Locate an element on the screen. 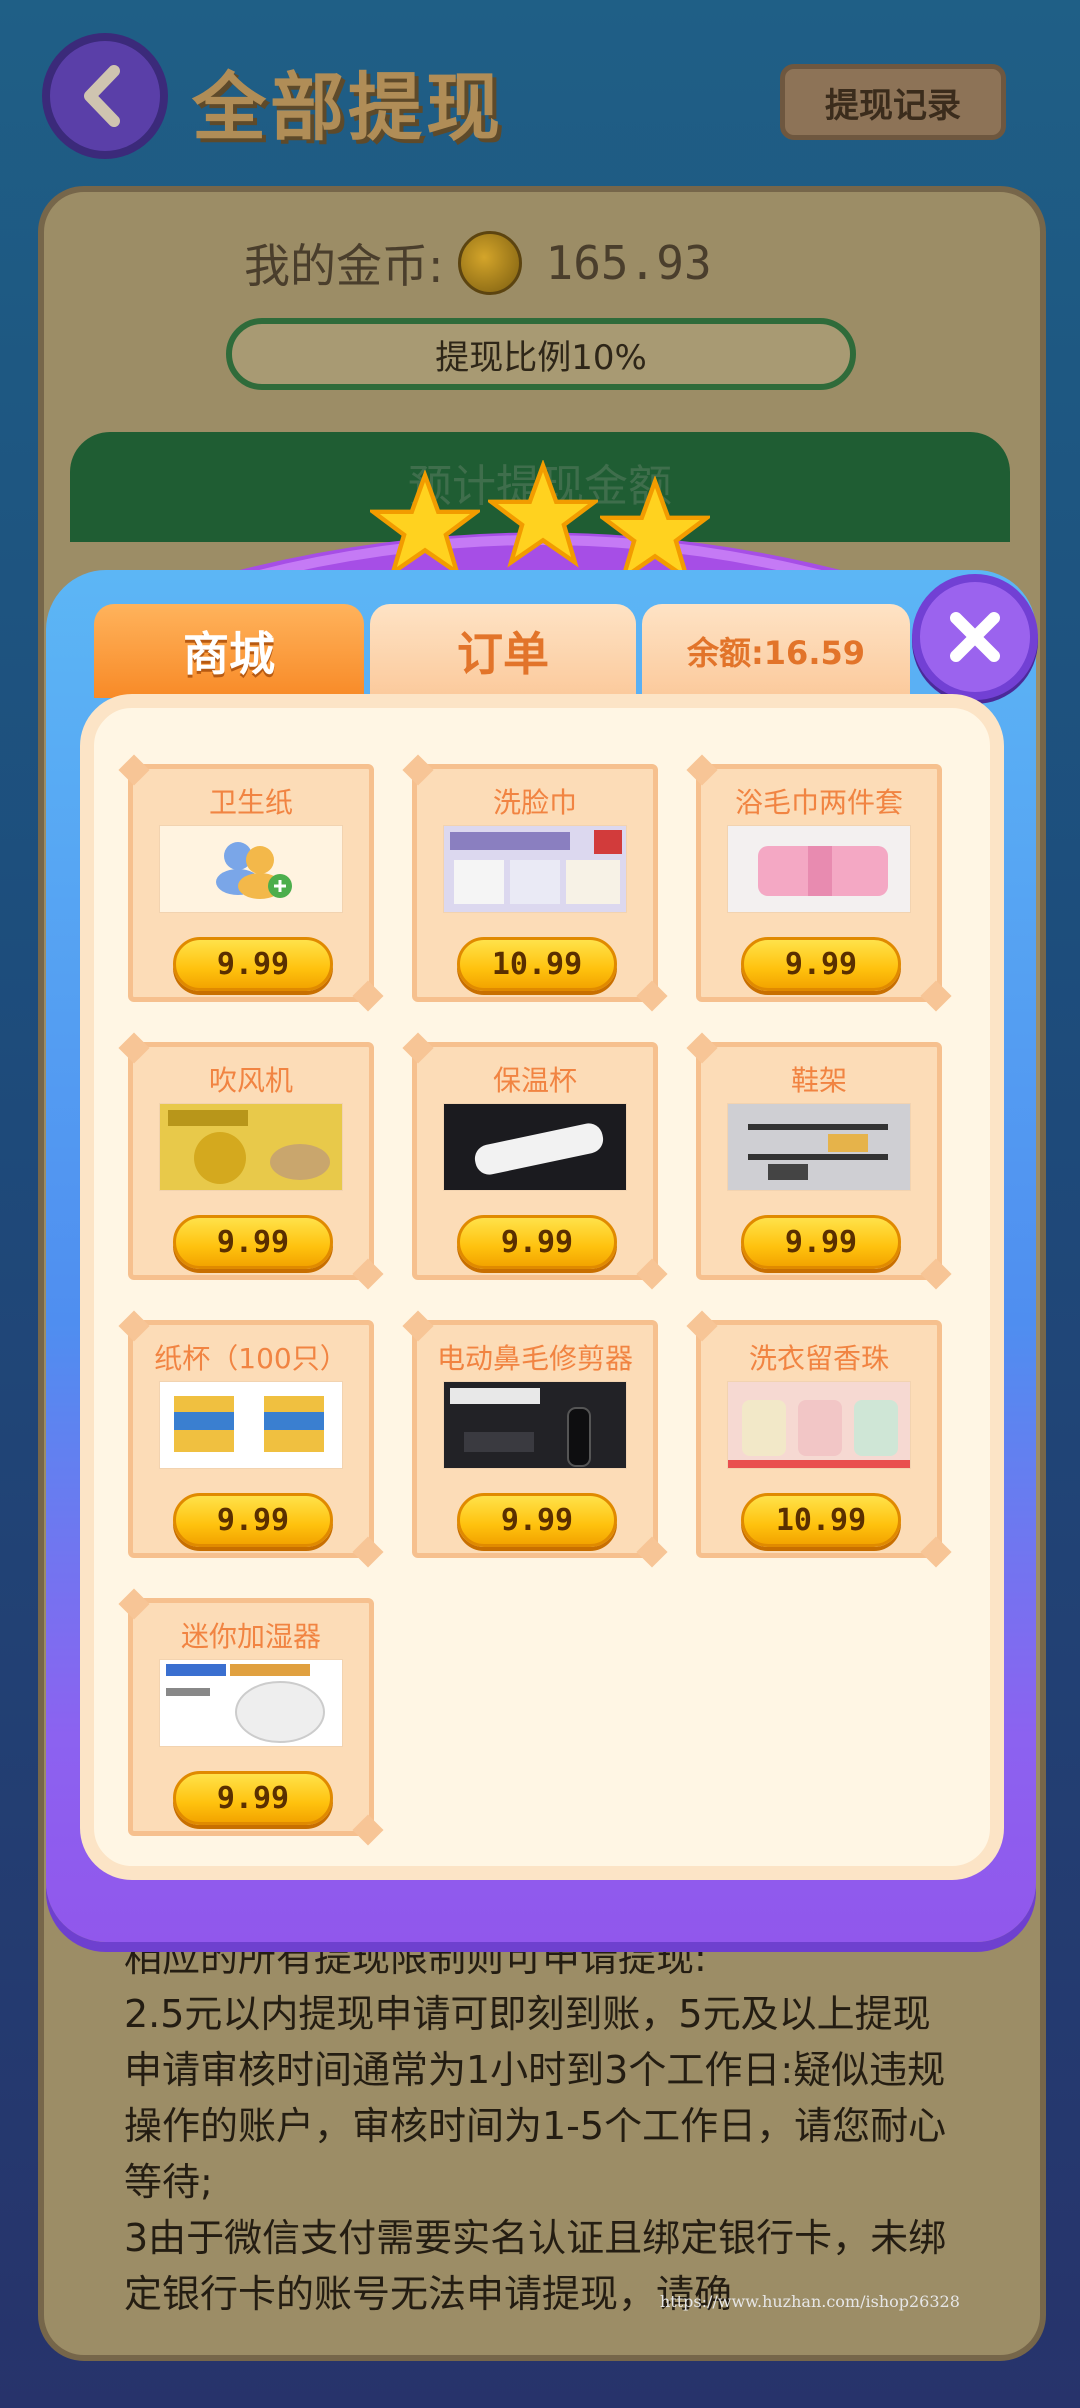 Image resolution: width=1080 pixels, height=2408 pixels. product-name: 卫生纸 is located at coordinates (250, 802).